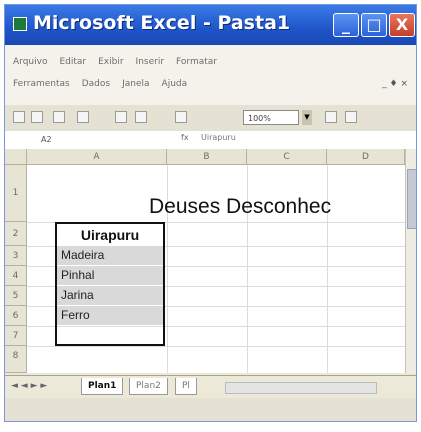 The image size is (421, 432). Describe the element at coordinates (210, 386) in the screenshot. I see `sheet-tab-bar: ◄ ◄ ► ► Plan1 Plan2 Pl` at that location.